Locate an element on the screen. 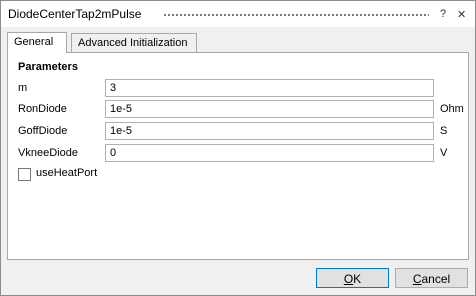 The width and height of the screenshot is (476, 296). param-row-m: m is located at coordinates (238, 89).